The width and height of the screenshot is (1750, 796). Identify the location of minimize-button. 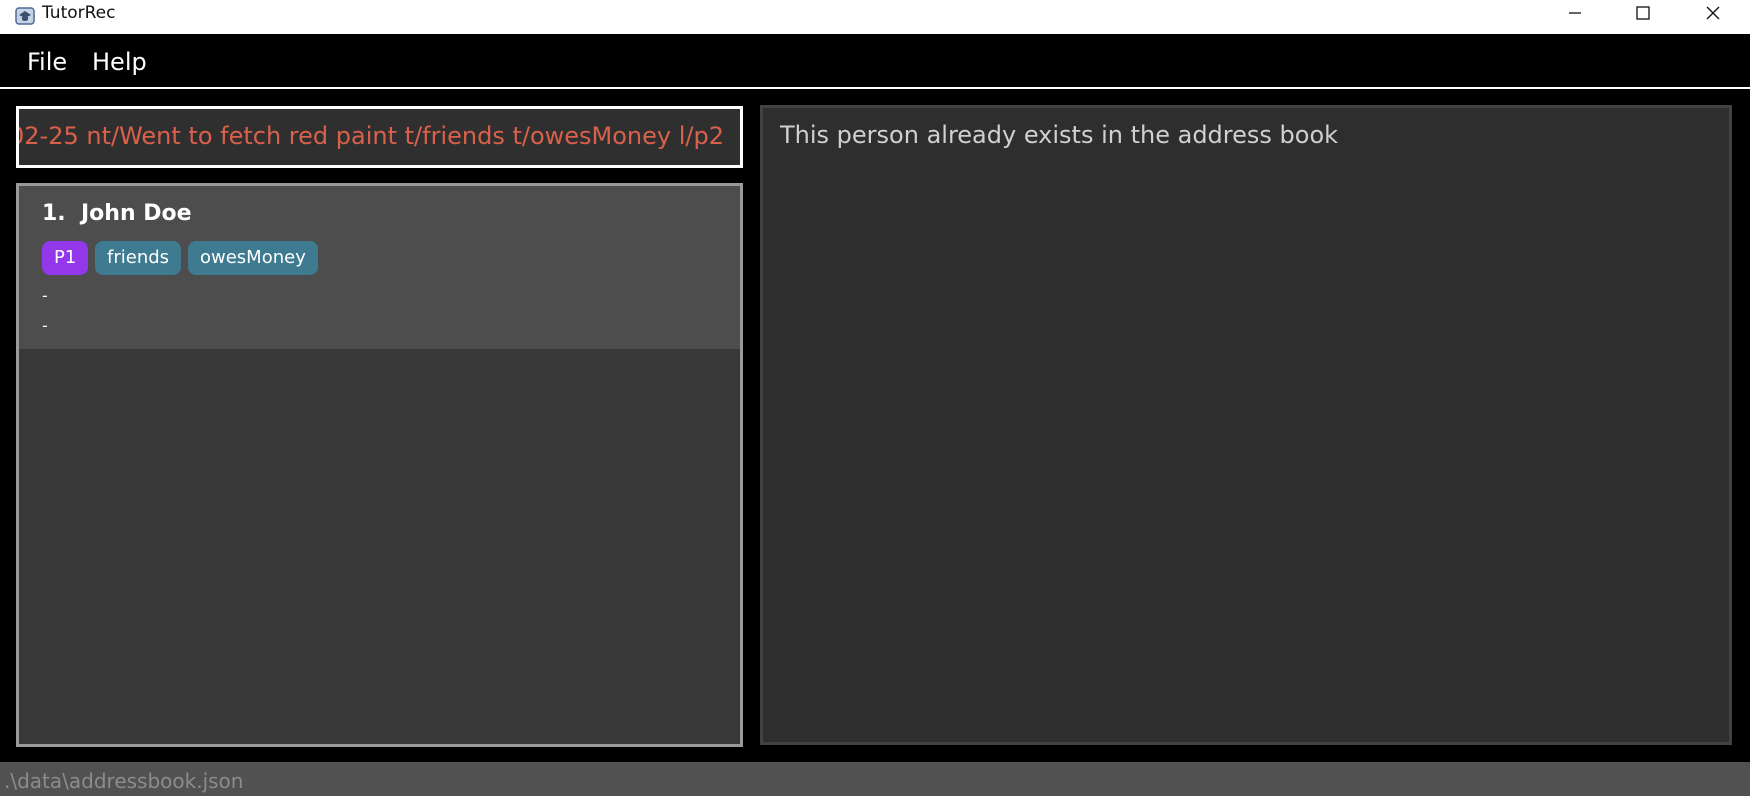
(1575, 13).